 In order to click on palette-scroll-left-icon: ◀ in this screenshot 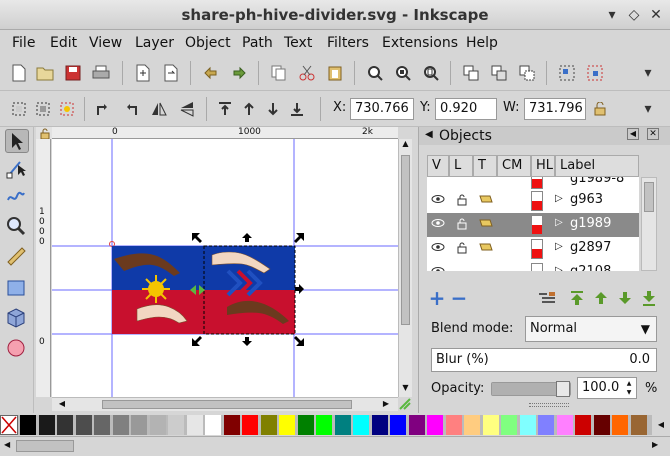, I will do `click(7, 444)`.